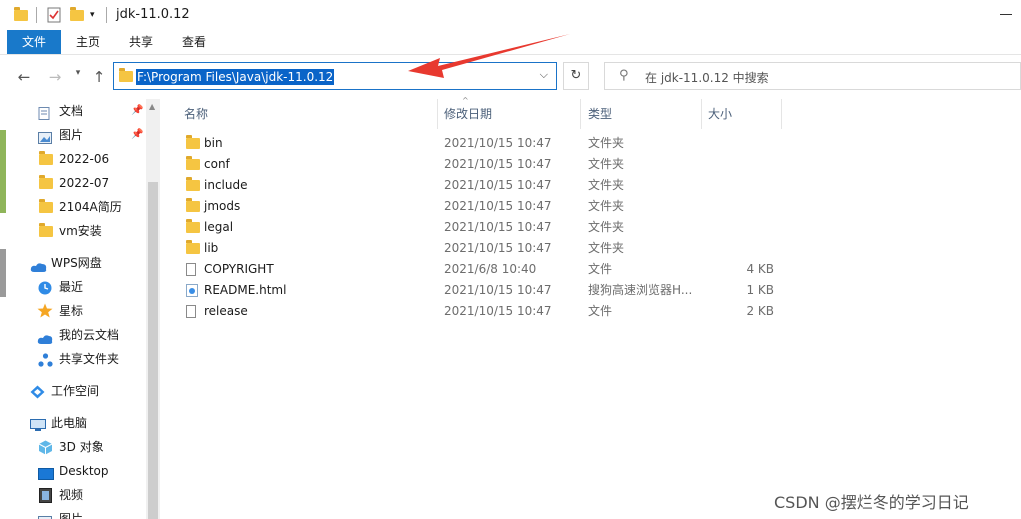  Describe the element at coordinates (468, 114) in the screenshot. I see `column-header-date: 修改日期` at that location.